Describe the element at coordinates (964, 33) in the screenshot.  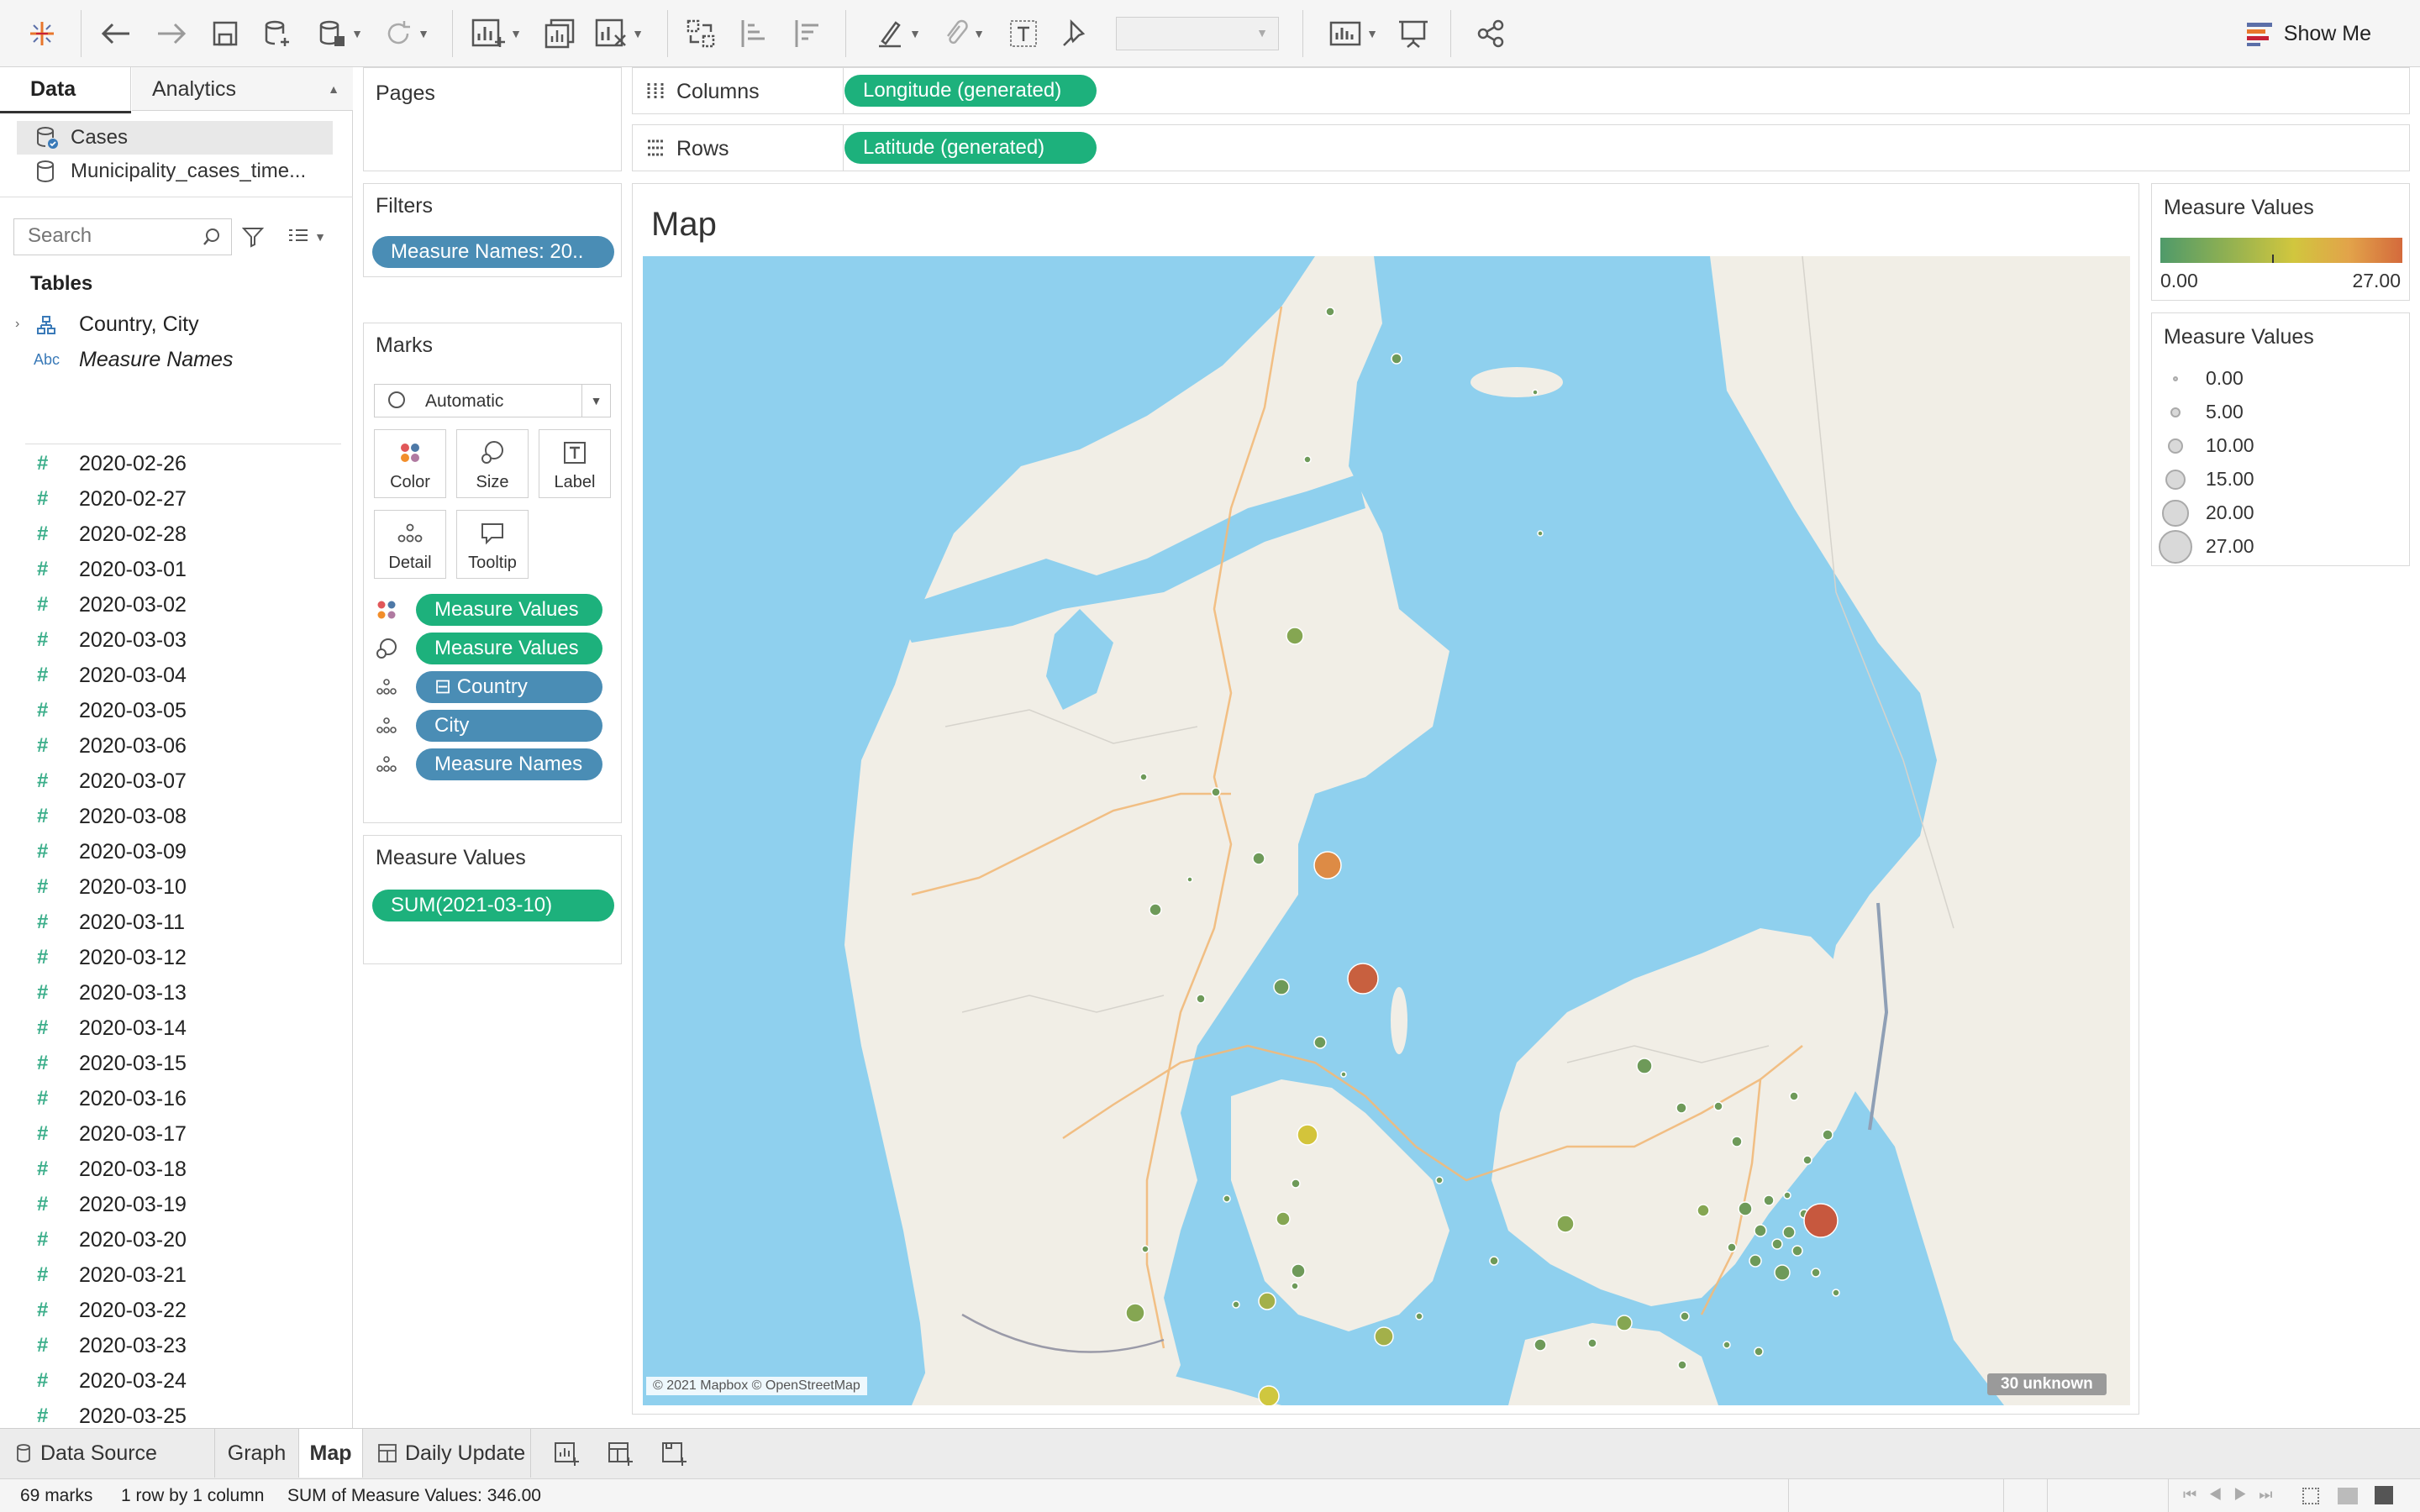
I see `group-members-icon: ▼` at that location.